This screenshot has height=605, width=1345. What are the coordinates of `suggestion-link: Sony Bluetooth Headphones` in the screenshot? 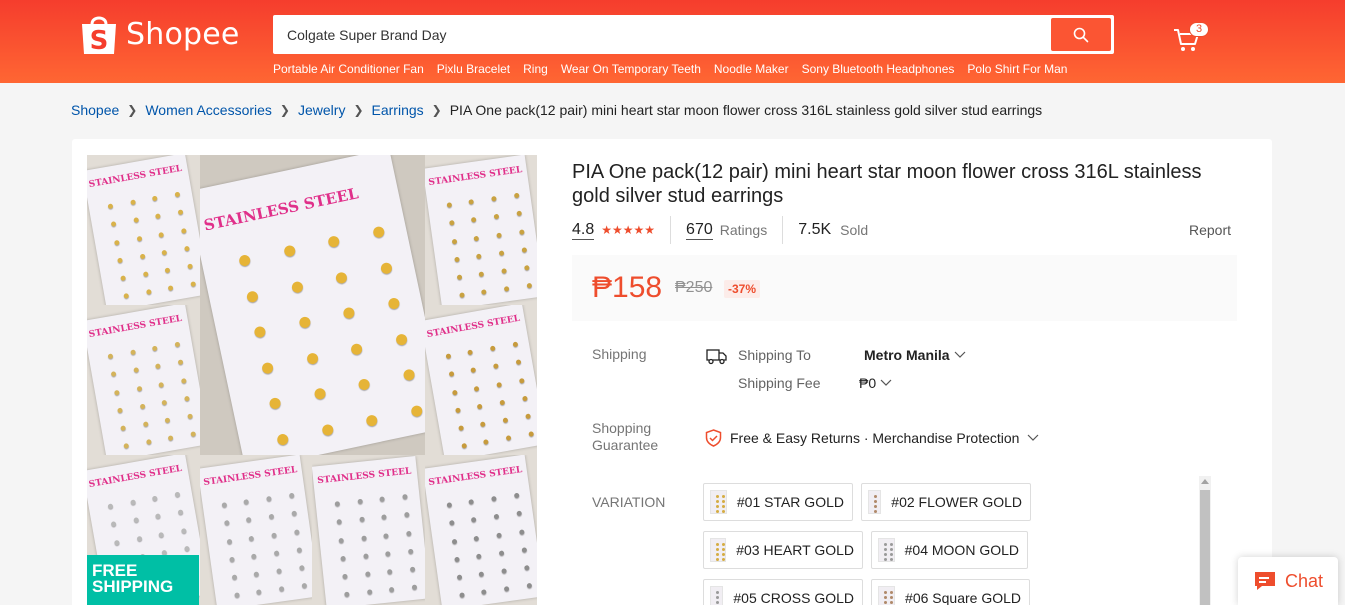 It's located at (878, 69).